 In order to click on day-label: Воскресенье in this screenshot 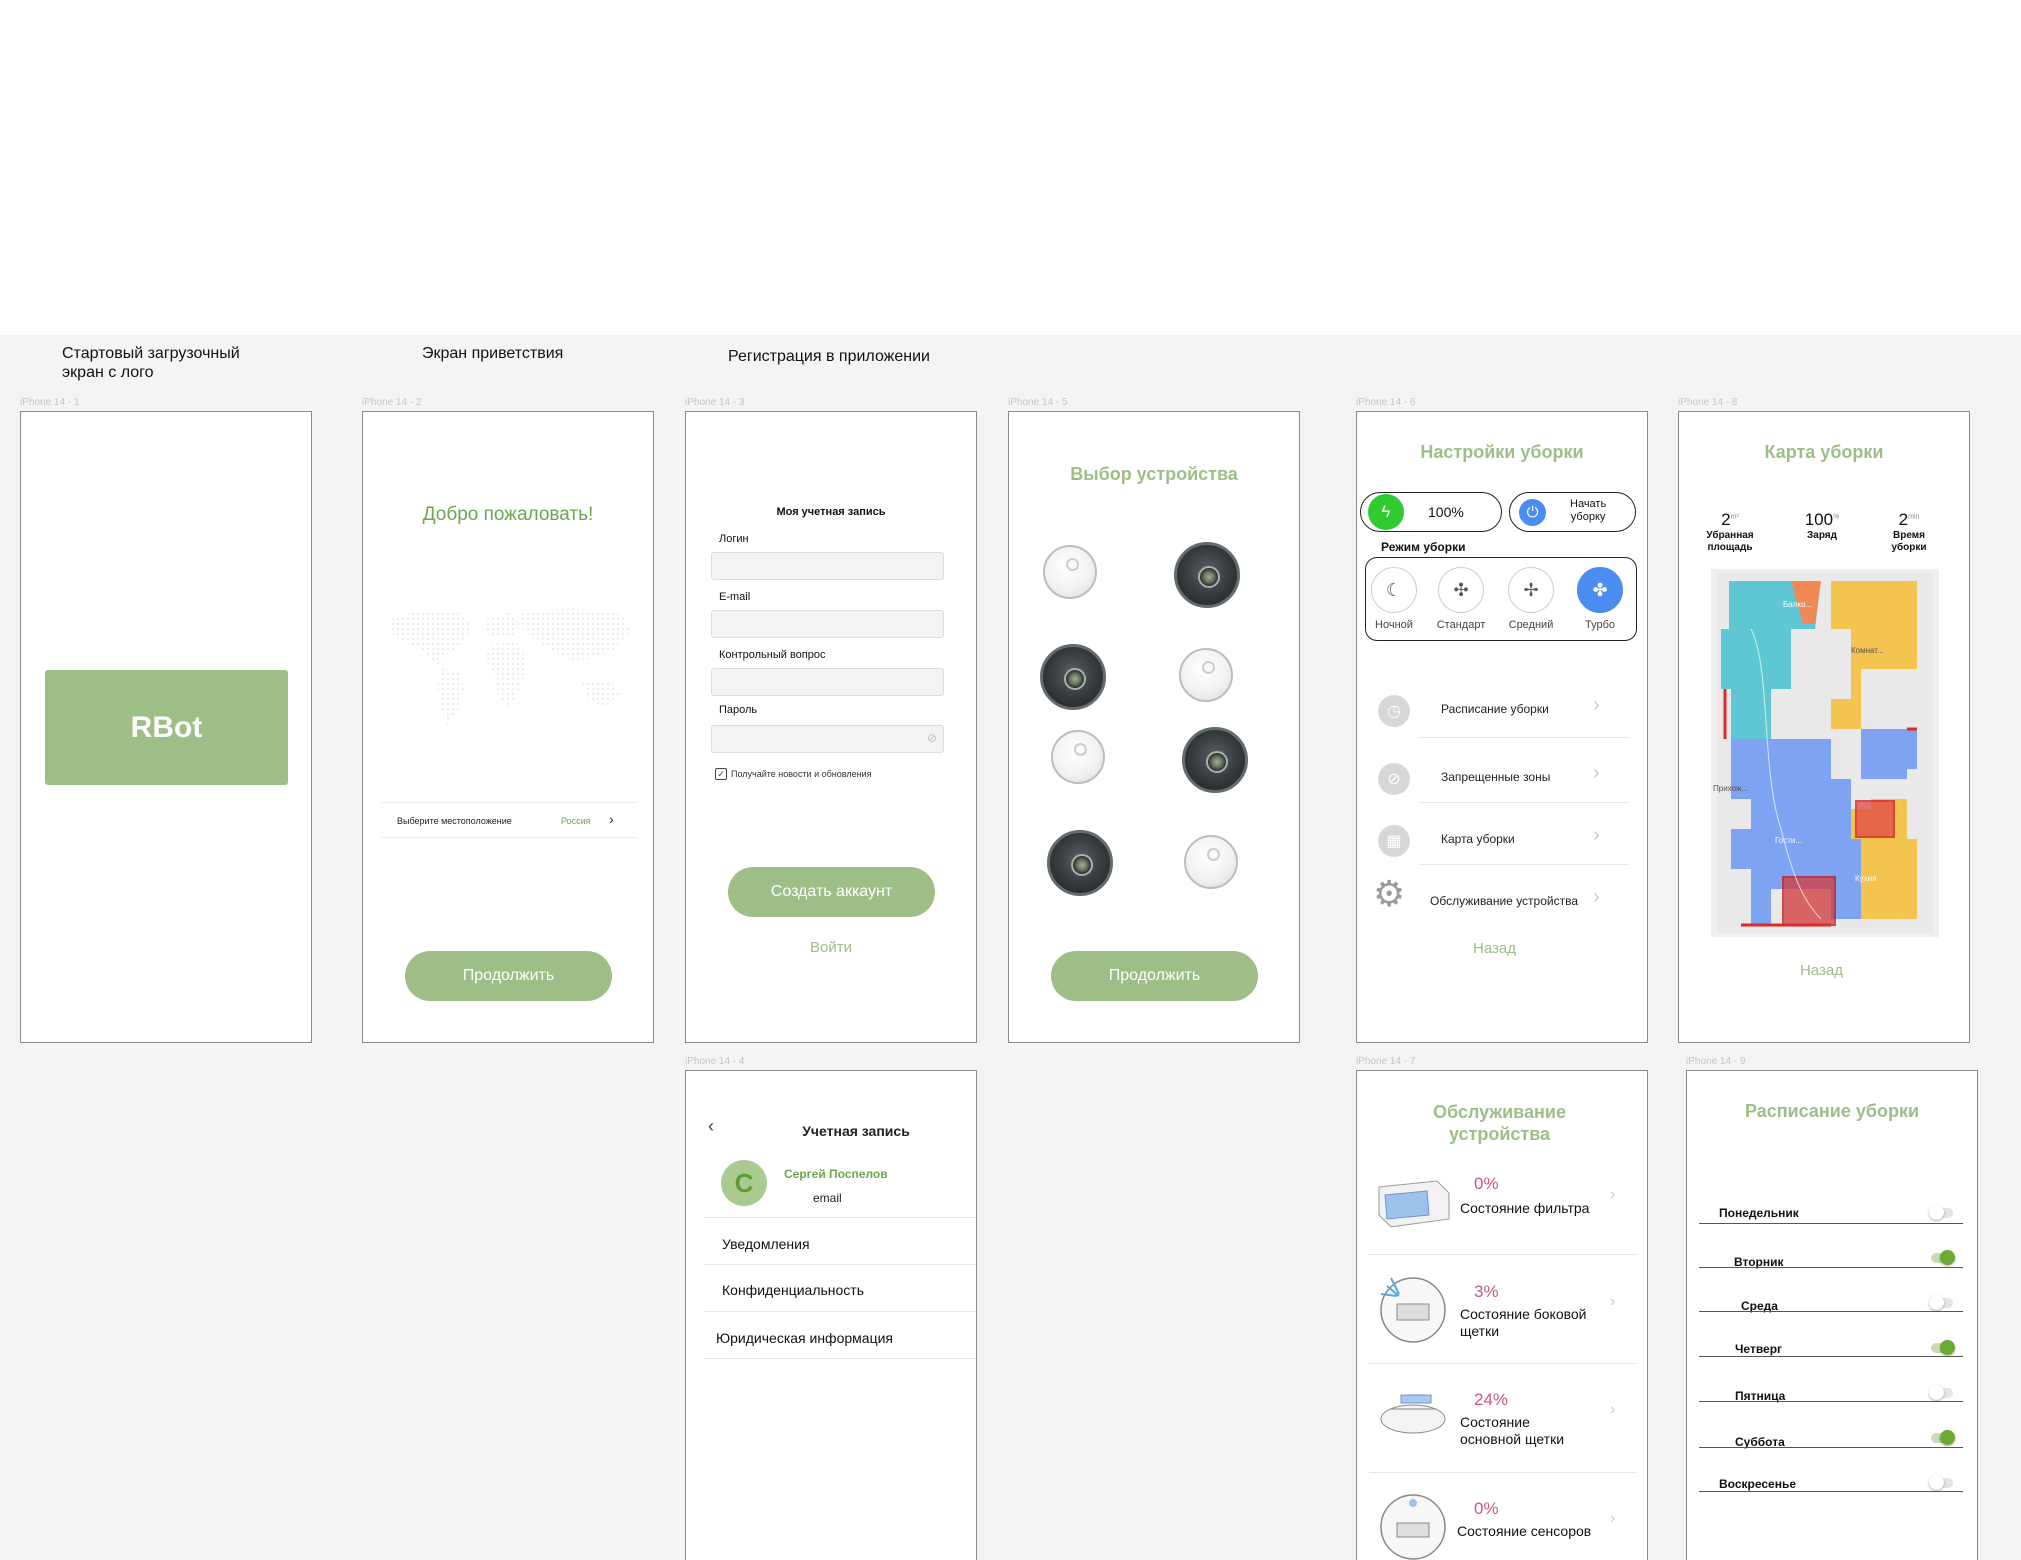, I will do `click(1758, 1484)`.